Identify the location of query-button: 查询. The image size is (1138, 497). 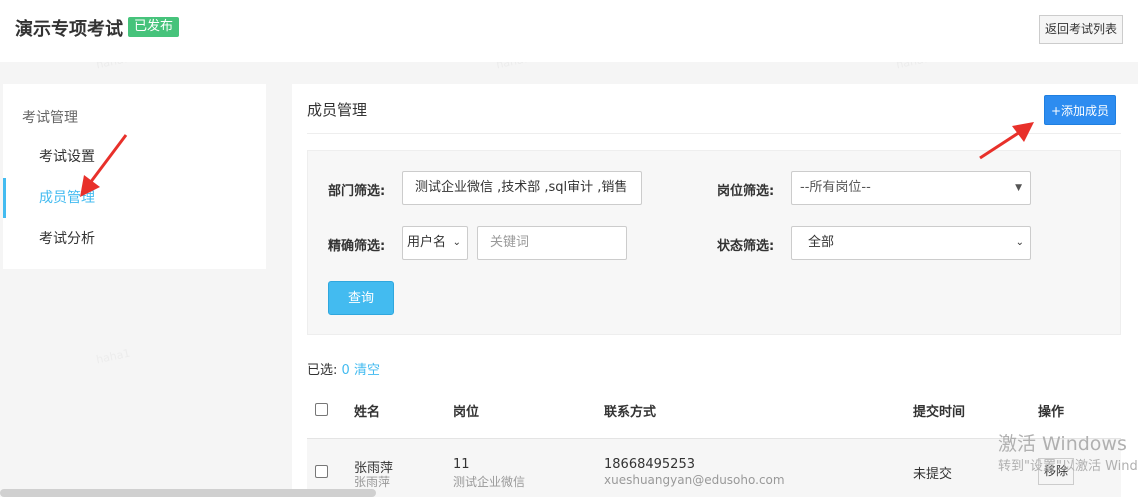
(361, 298).